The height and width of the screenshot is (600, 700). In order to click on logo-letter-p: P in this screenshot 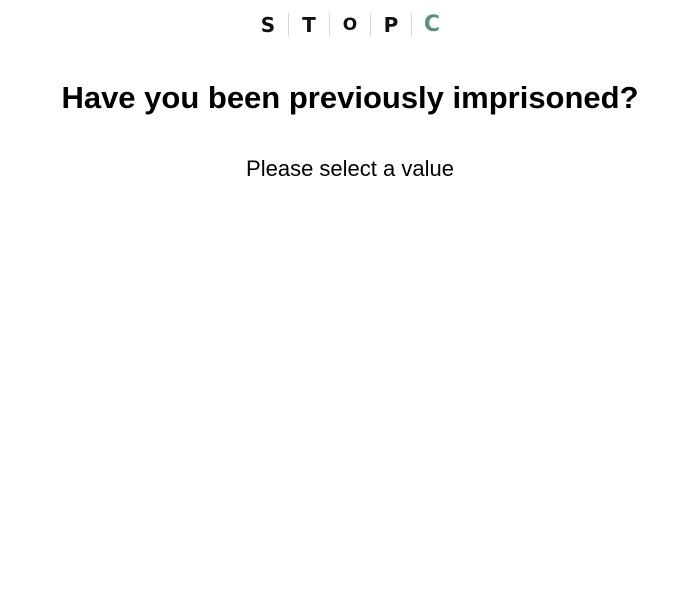, I will do `click(391, 25)`.